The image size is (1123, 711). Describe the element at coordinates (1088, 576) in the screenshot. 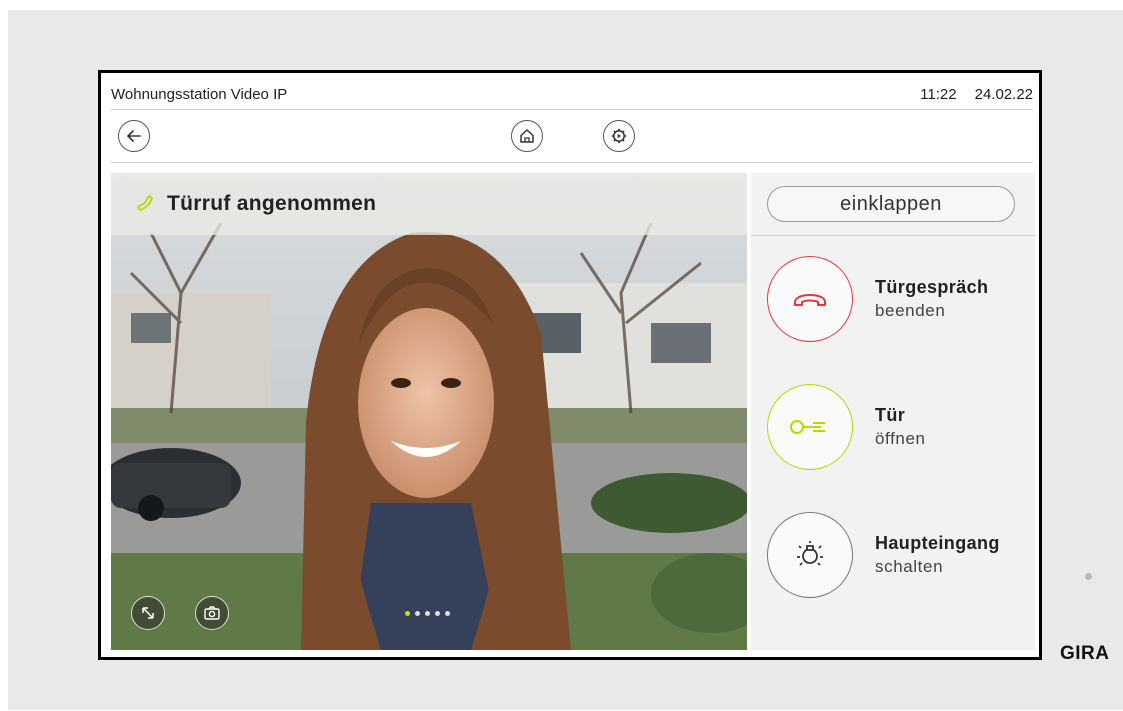

I see `indicator-led` at that location.